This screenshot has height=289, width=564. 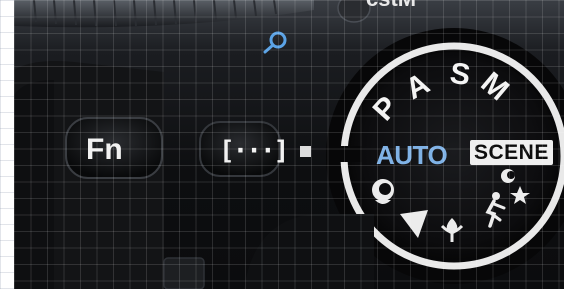 I want to click on top-dial-label: cstM, so click(x=391, y=6).